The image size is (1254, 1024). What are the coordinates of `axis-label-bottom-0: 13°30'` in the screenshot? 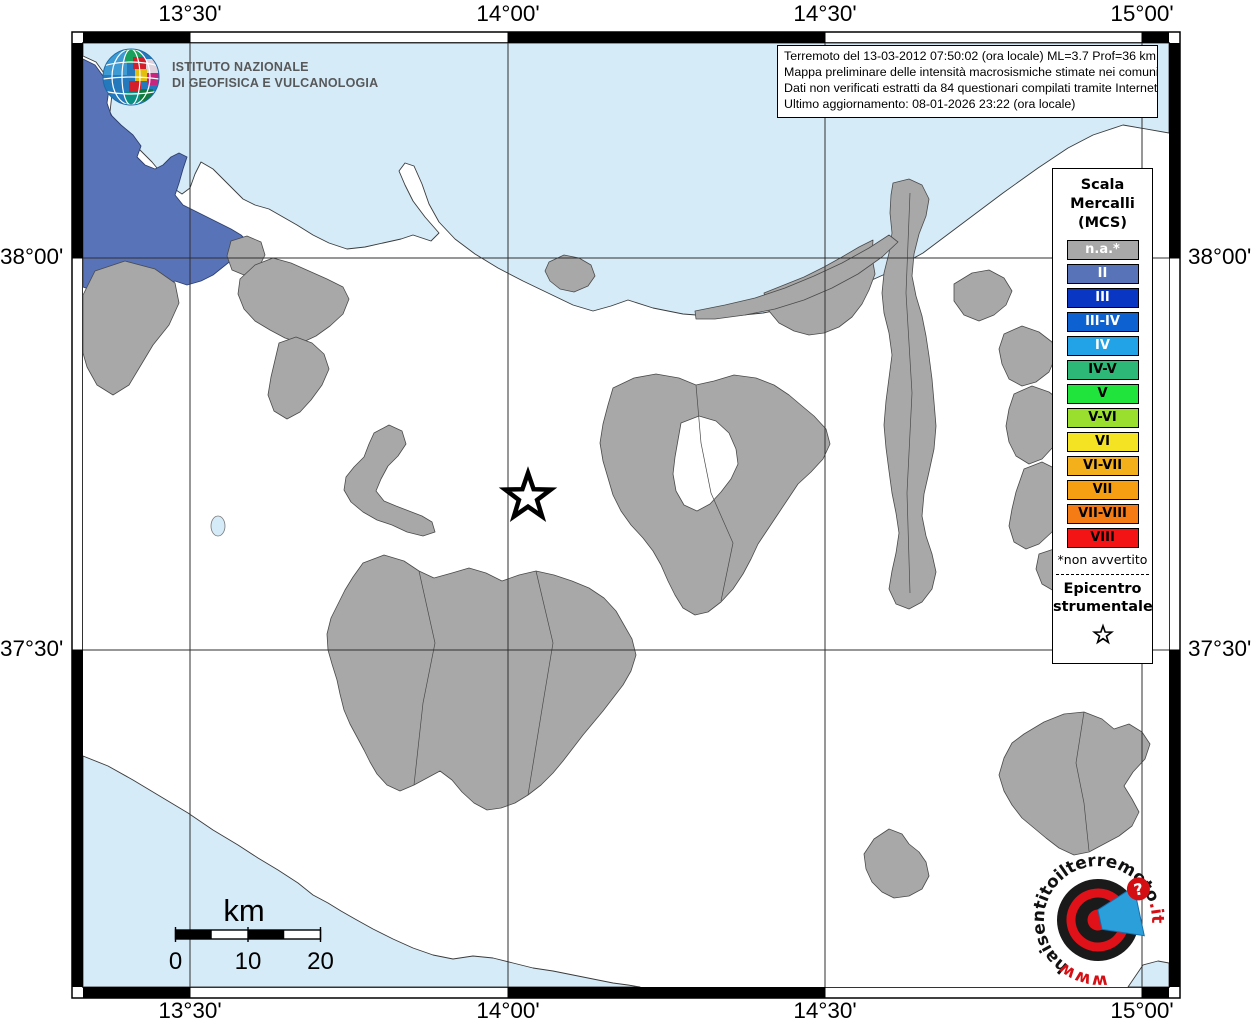 It's located at (190, 1010).